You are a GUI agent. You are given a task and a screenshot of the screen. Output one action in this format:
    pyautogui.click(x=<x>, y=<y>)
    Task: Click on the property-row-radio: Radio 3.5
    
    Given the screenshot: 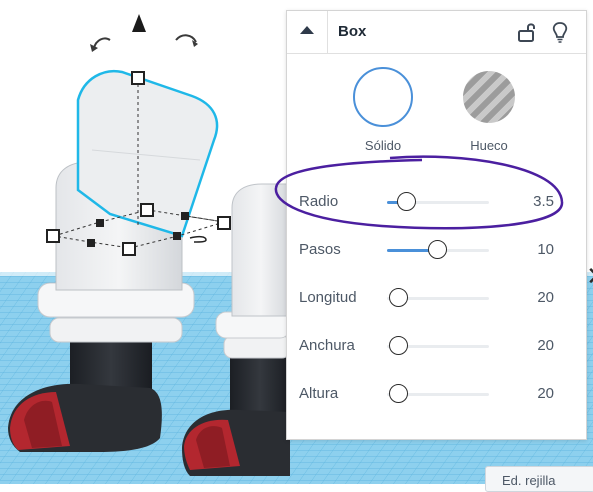 What is the action you would take?
    pyautogui.click(x=436, y=202)
    